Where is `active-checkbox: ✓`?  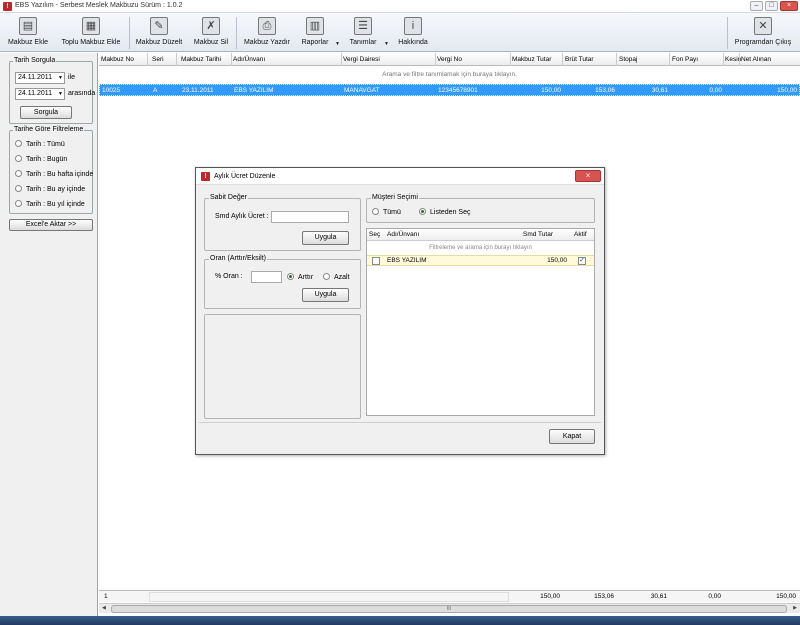
active-checkbox: ✓ is located at coordinates (582, 261).